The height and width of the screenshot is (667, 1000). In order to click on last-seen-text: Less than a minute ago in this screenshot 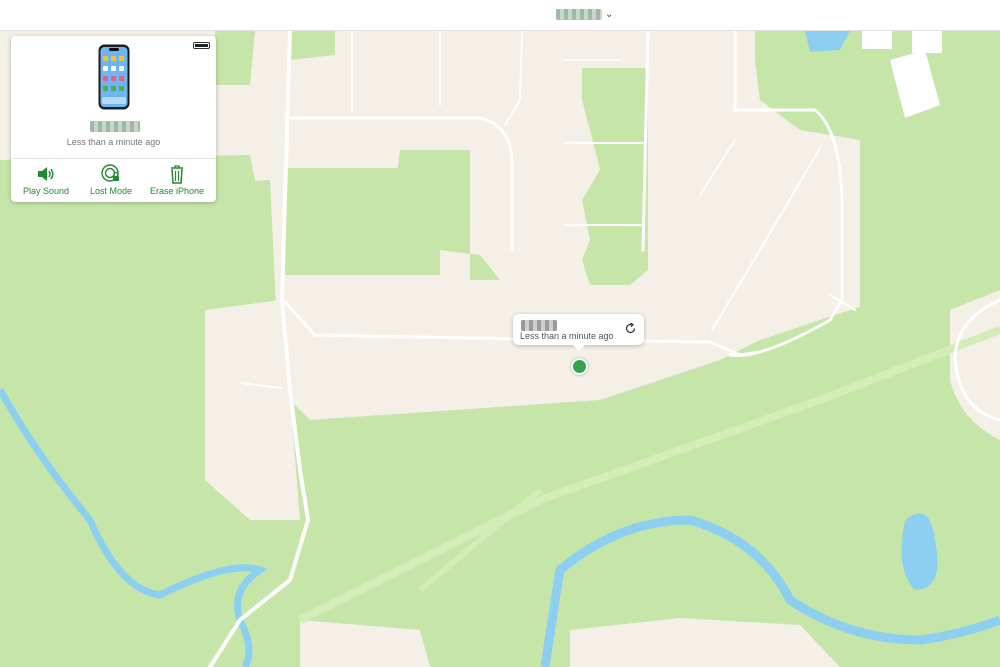, I will do `click(113, 142)`.